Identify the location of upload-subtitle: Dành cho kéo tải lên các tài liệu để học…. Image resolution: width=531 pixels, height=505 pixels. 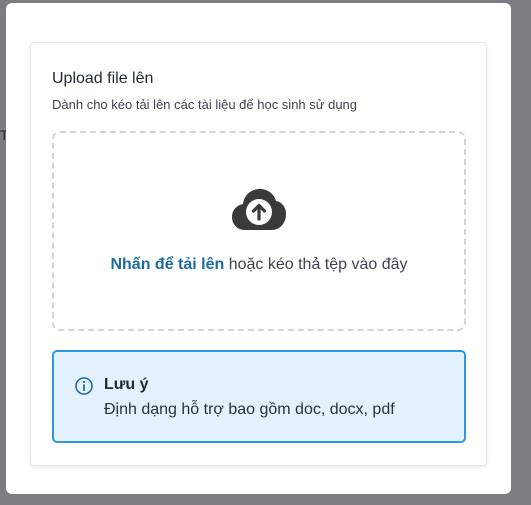
(205, 104).